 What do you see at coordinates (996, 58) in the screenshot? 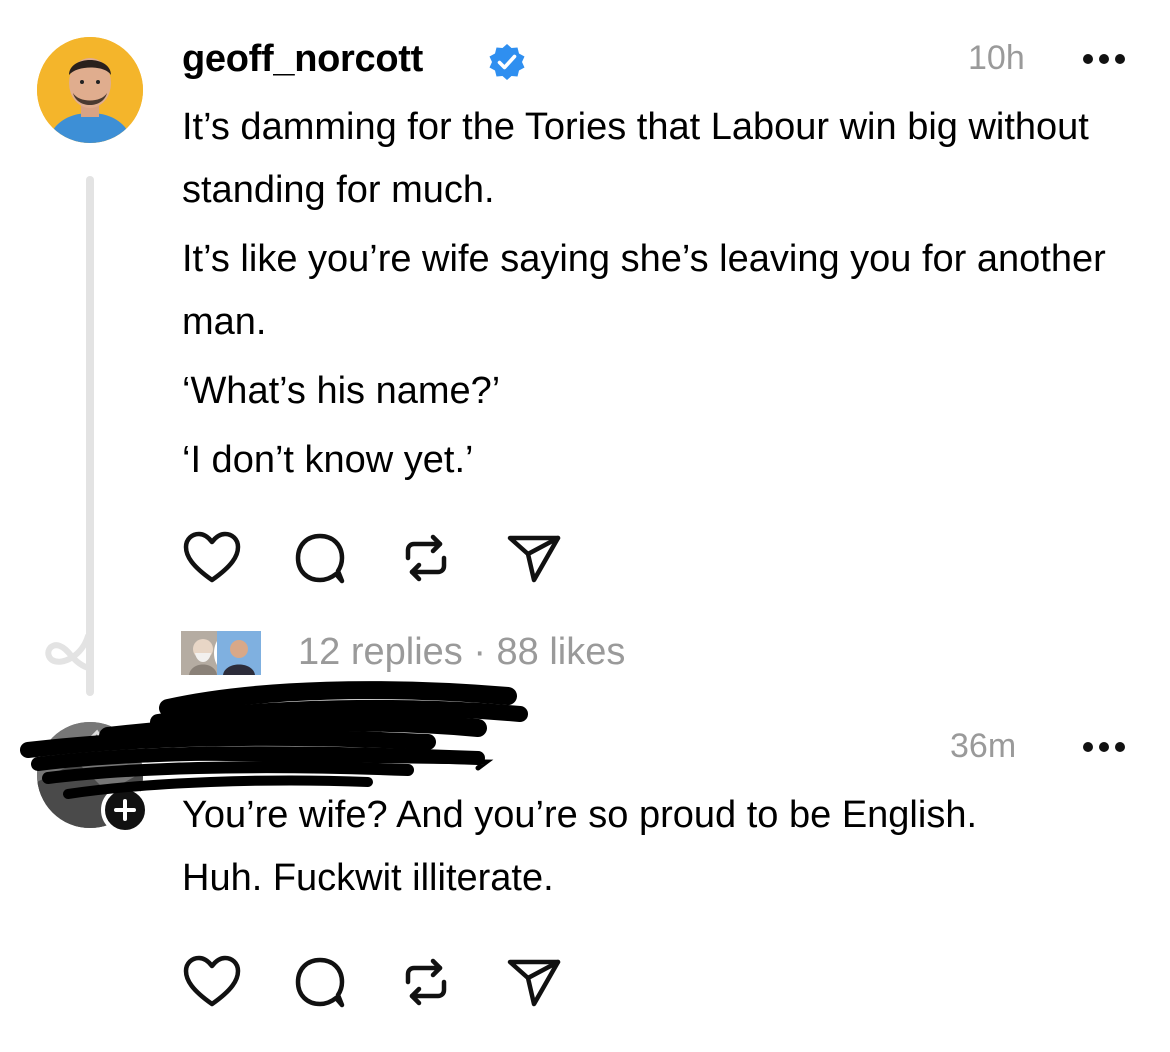
I see `post-time: 10h` at bounding box center [996, 58].